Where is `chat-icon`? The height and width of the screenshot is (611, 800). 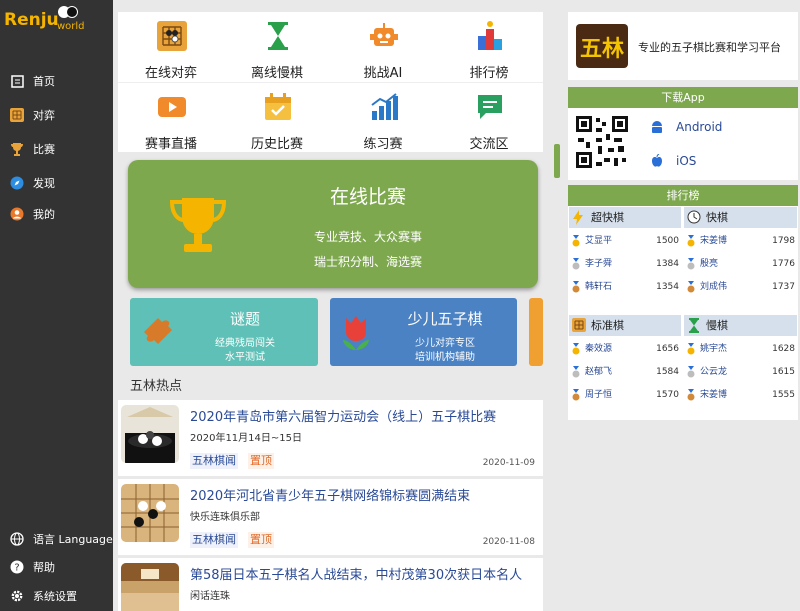
chat-icon is located at coordinates (490, 107).